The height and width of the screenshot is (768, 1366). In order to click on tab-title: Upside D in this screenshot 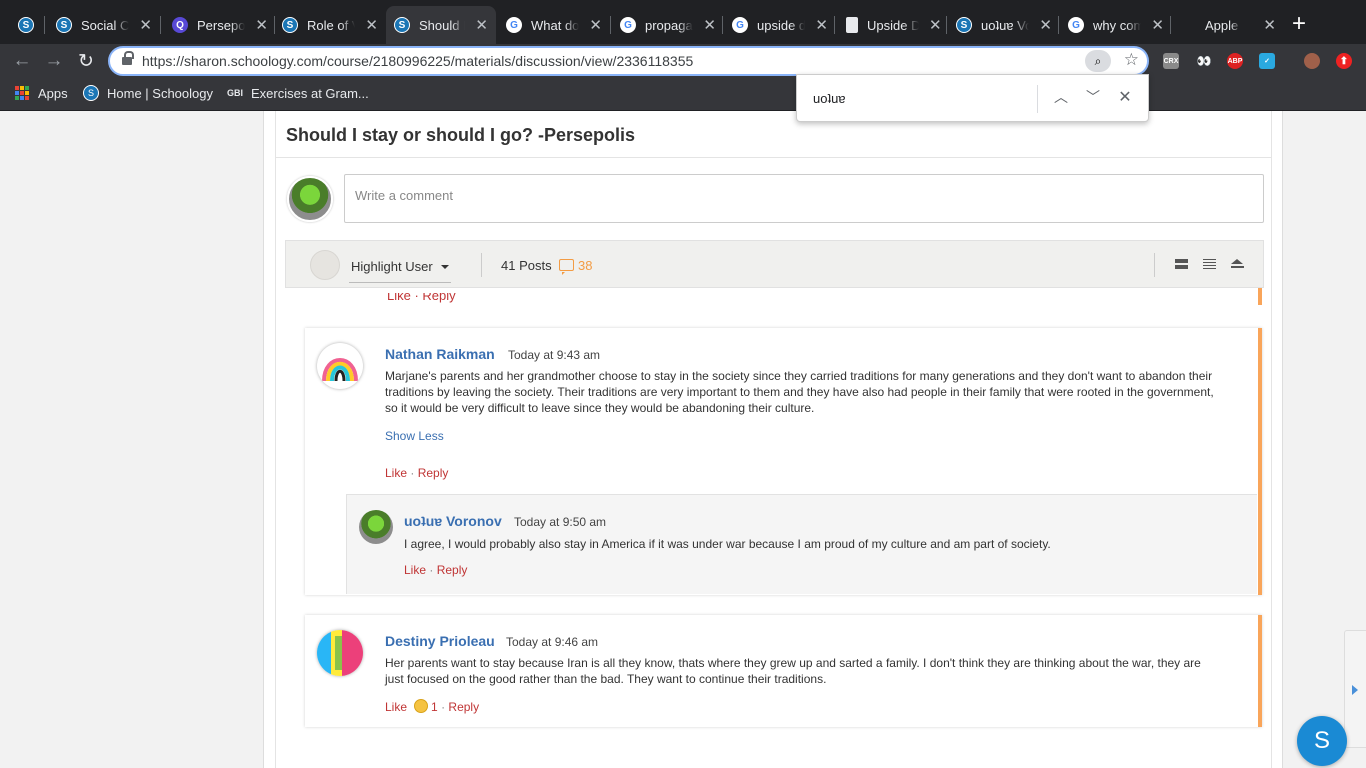, I will do `click(893, 25)`.